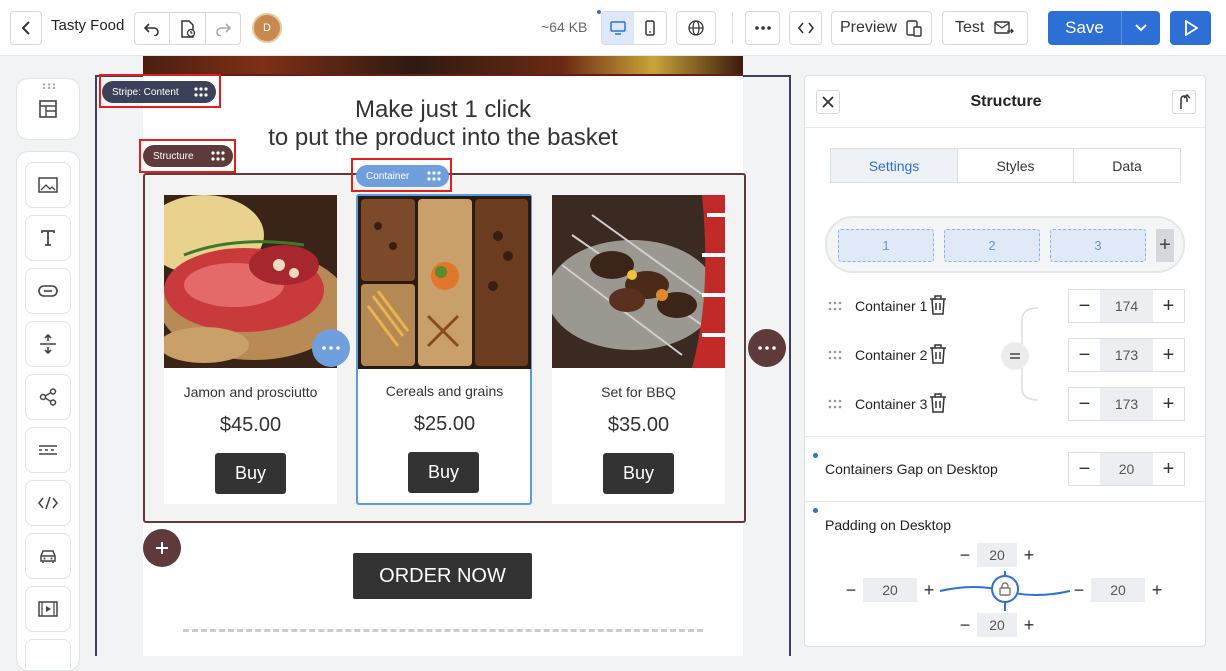  I want to click on product-card: Jamon and prosciutto $45.00 Buy, so click(250, 349).